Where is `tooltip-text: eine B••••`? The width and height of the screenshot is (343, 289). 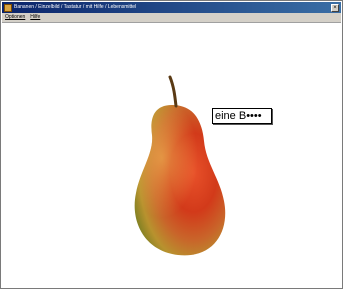 tooltip-text: eine B•••• is located at coordinates (242, 116).